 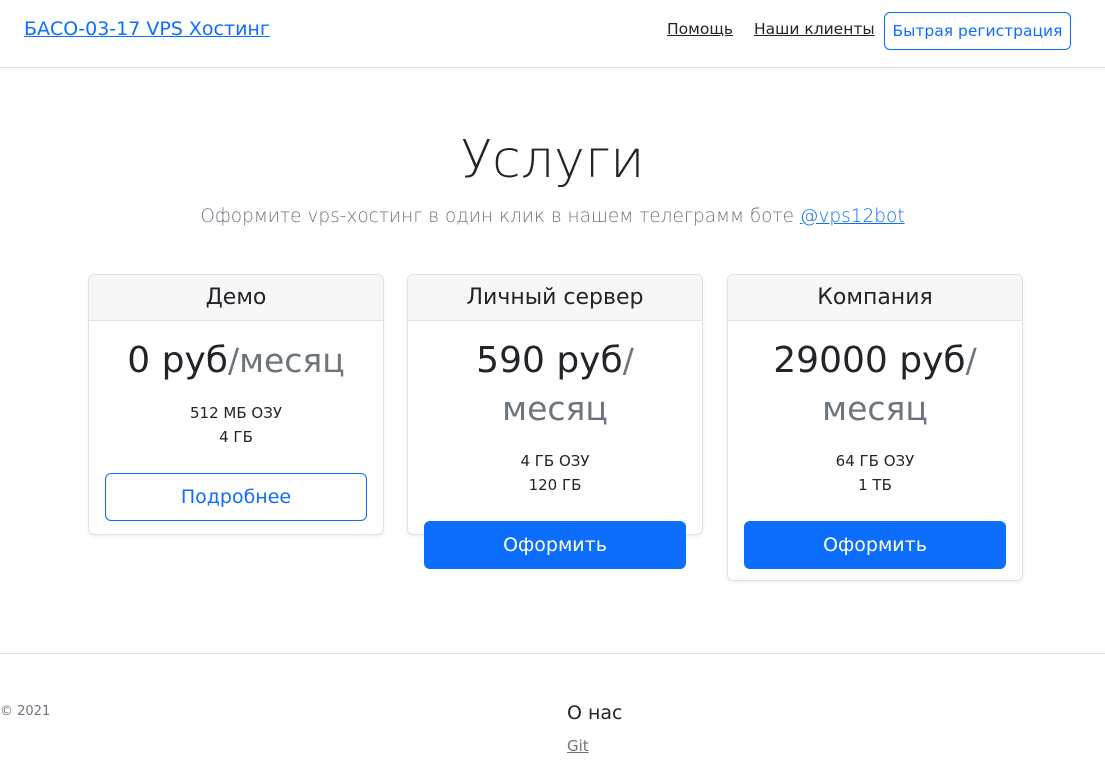 I want to click on git-link: Git, so click(x=578, y=746).